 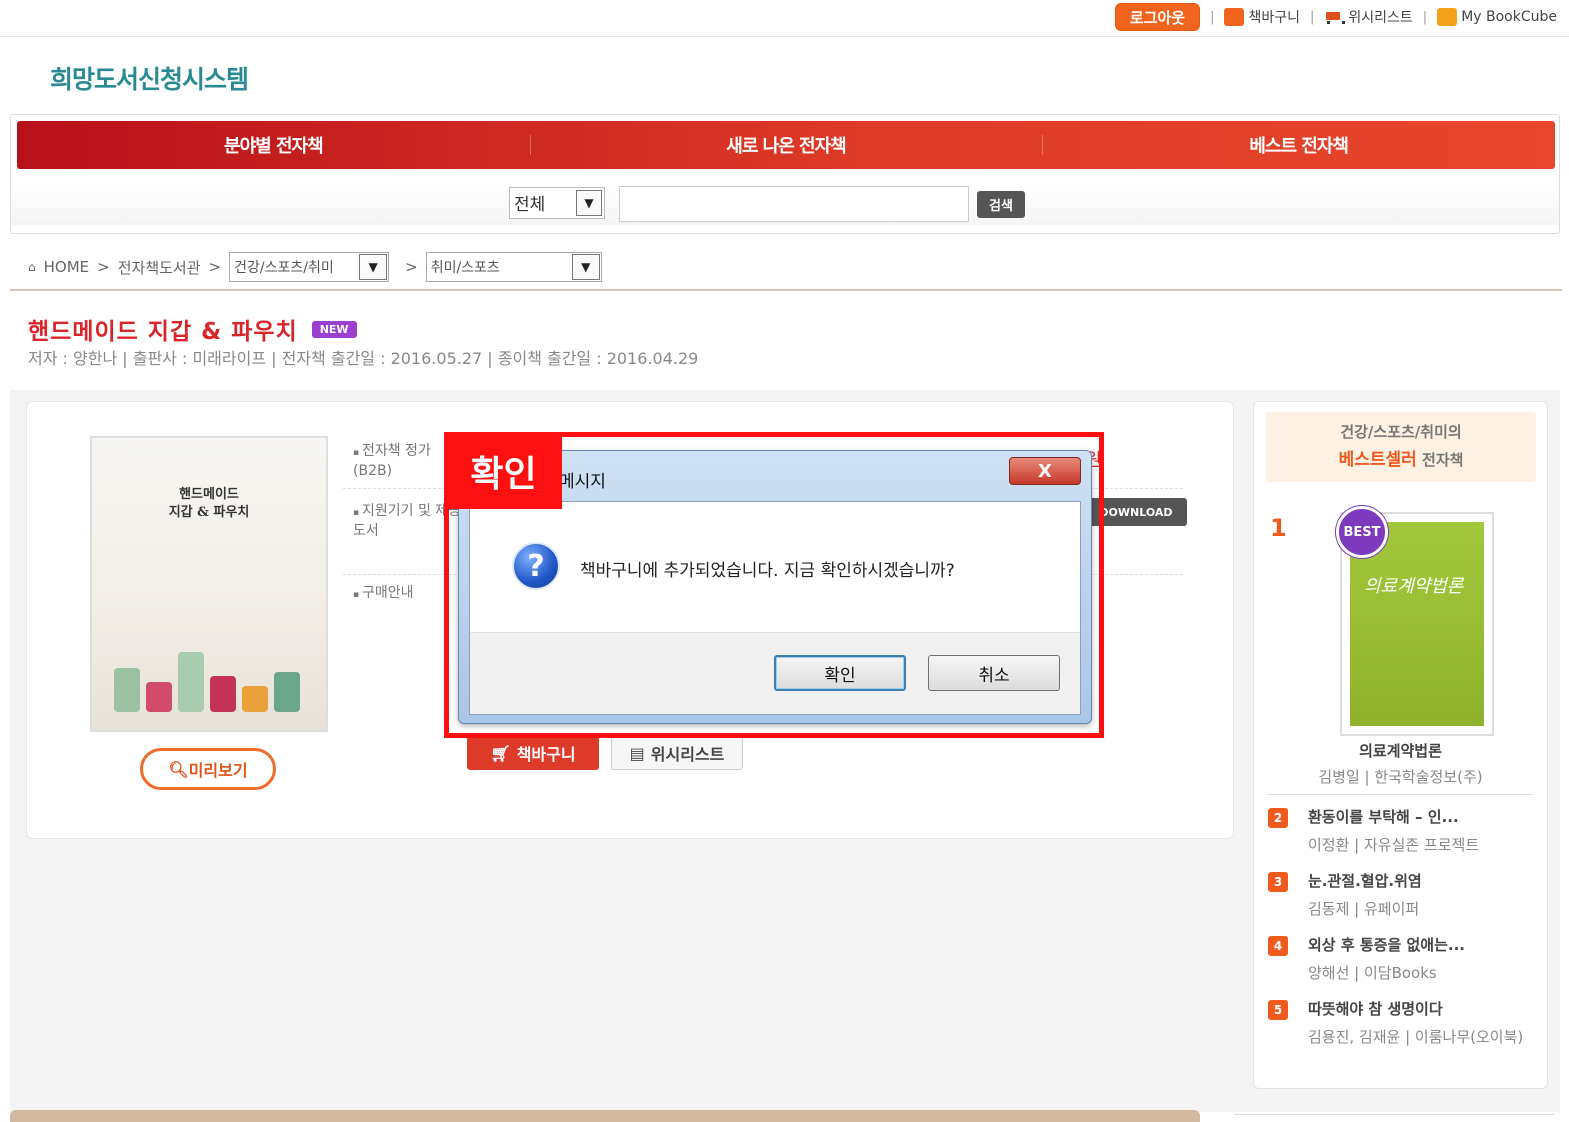 What do you see at coordinates (1400, 750) in the screenshot?
I see `bestseller-title: 의료계약법론` at bounding box center [1400, 750].